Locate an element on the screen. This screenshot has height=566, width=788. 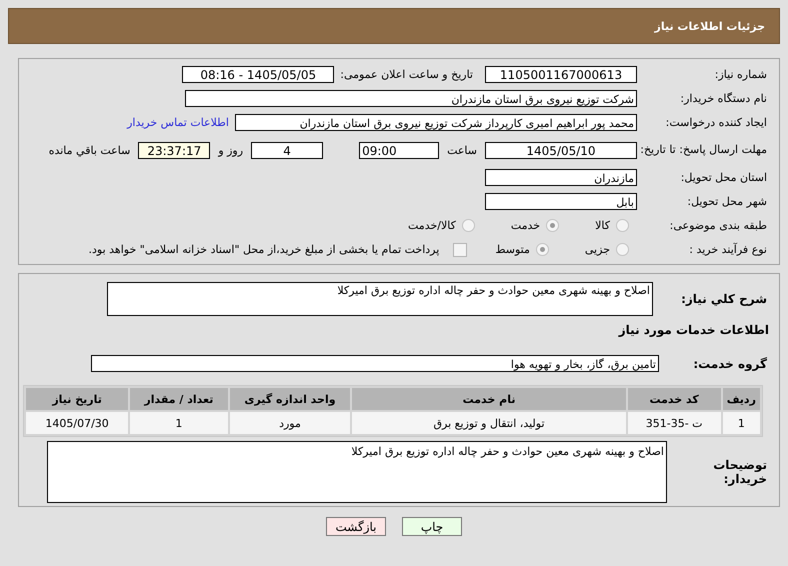
column-header: ردیف is located at coordinates (741, 399).